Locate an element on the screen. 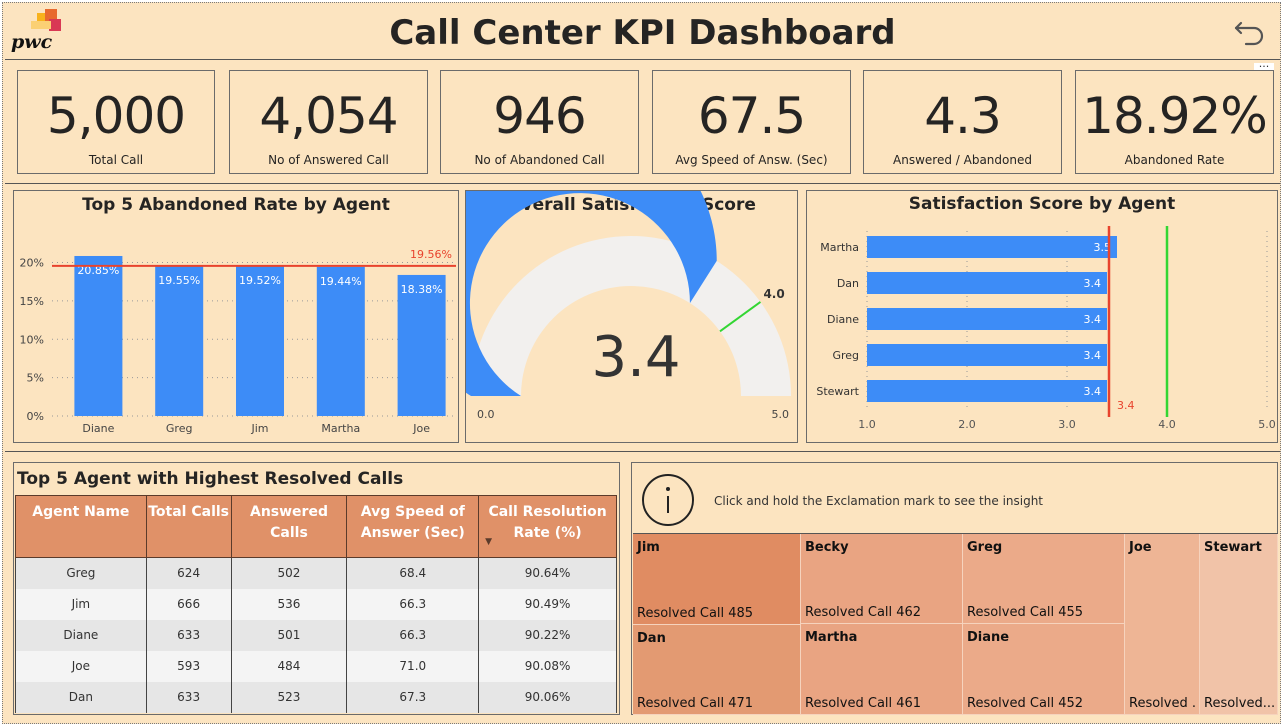  col-header-resolution-rate: Call Resolution Rate (%) ▼ is located at coordinates (547, 526).